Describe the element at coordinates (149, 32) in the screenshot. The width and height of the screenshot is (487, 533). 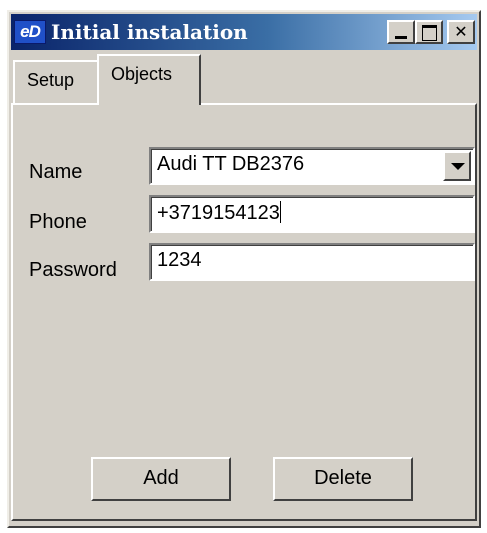
I see `window-title: Initial instalation` at that location.